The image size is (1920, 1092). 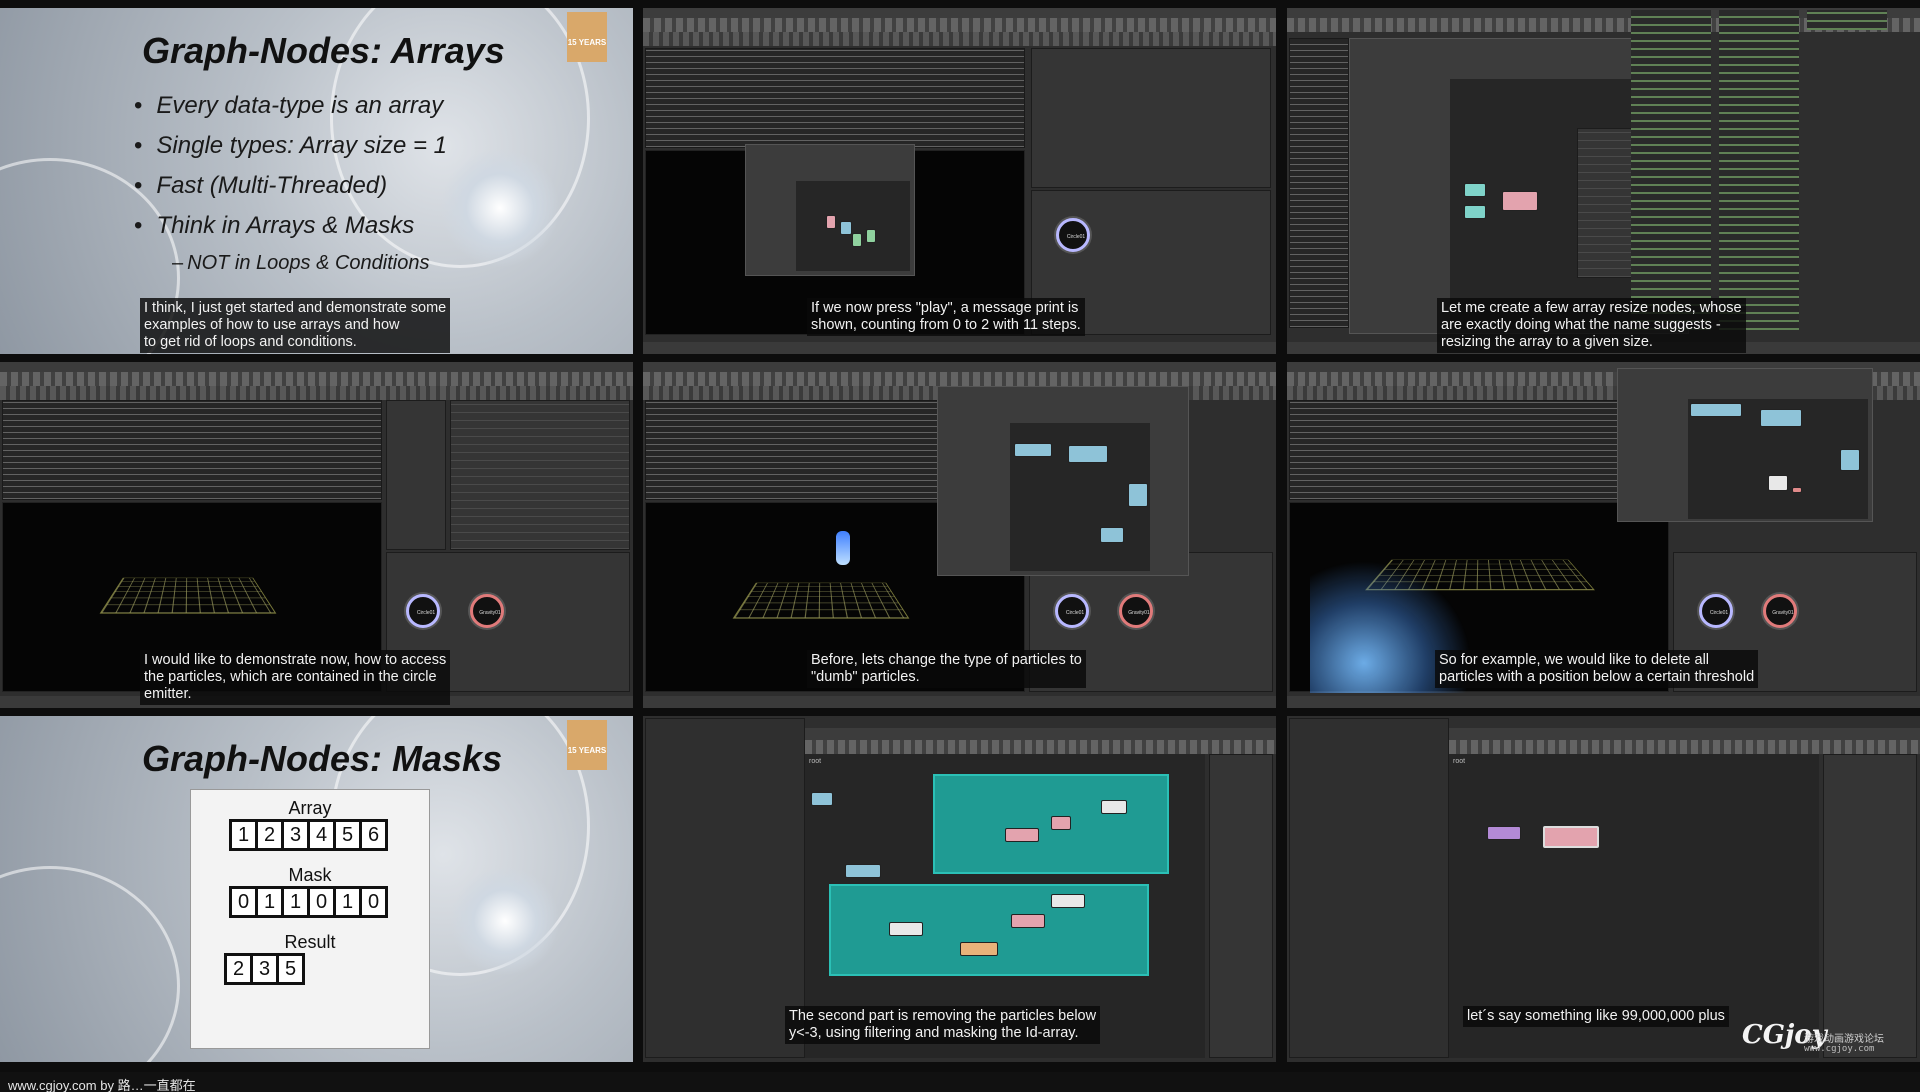 I want to click on decorative-orb, so click(x=505, y=921).